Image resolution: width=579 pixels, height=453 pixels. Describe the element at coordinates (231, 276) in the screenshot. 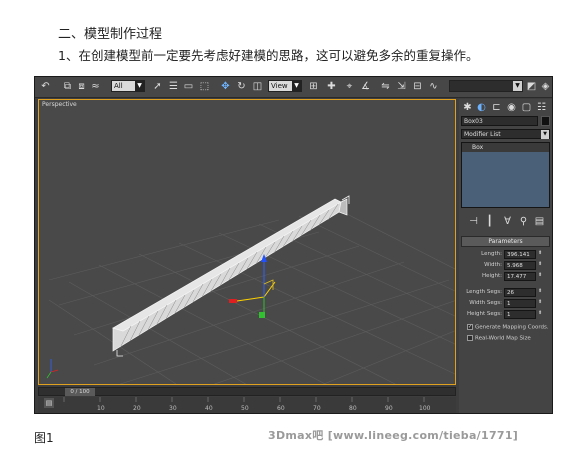

I see `box-wall-object` at that location.